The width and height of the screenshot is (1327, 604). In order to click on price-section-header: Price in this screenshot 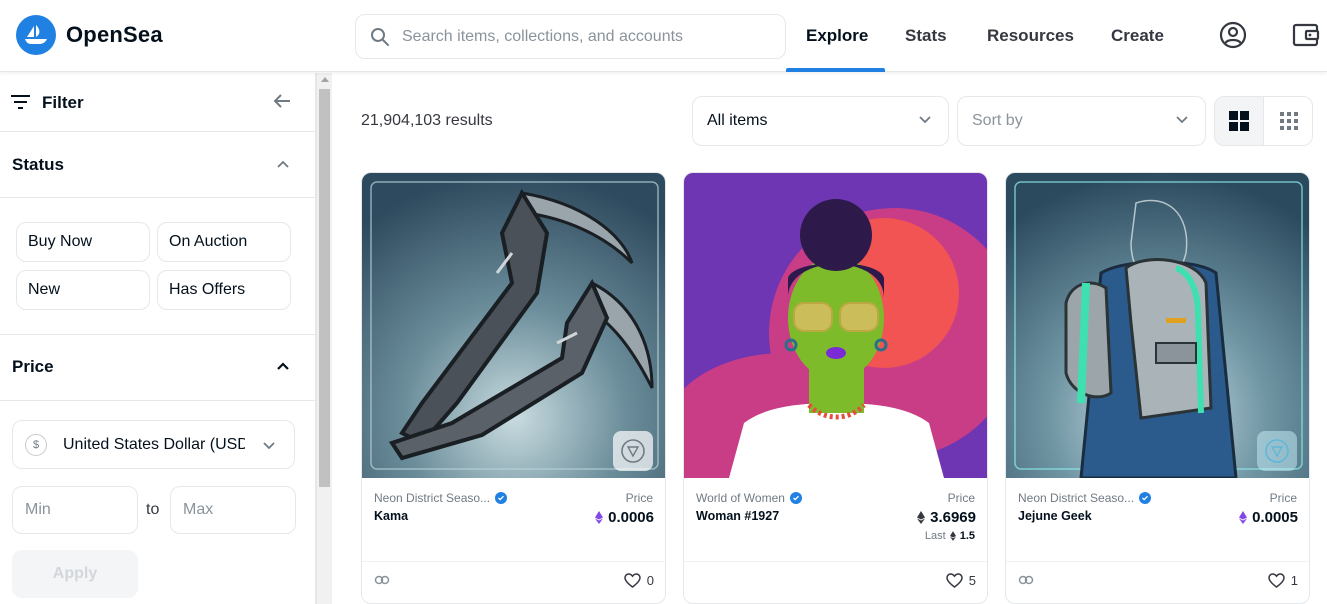, I will do `click(157, 368)`.